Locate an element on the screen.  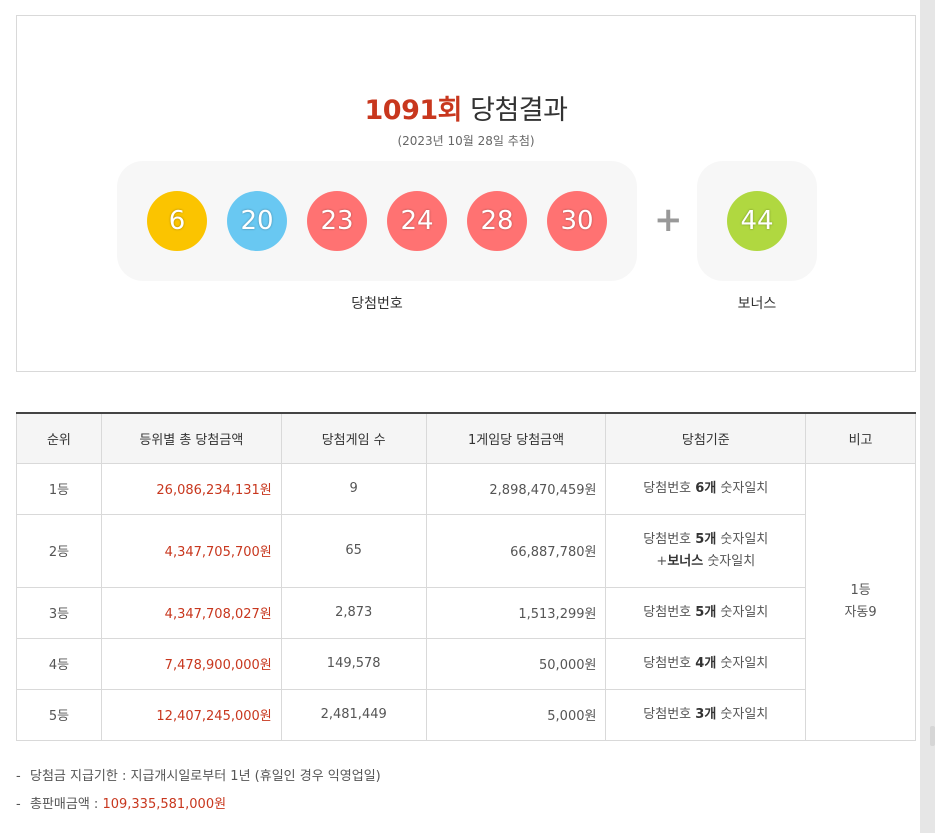
criteria-cell: 당첨번호 4개 숫자일치 is located at coordinates (706, 663).